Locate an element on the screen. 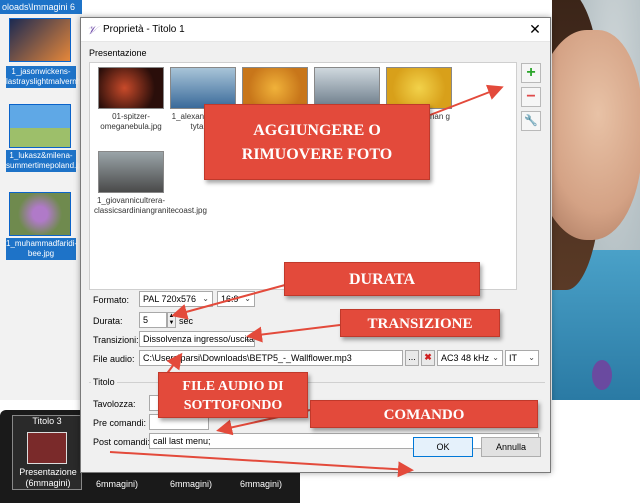  transizioni-label: Transizioni: is located at coordinates (116, 340).